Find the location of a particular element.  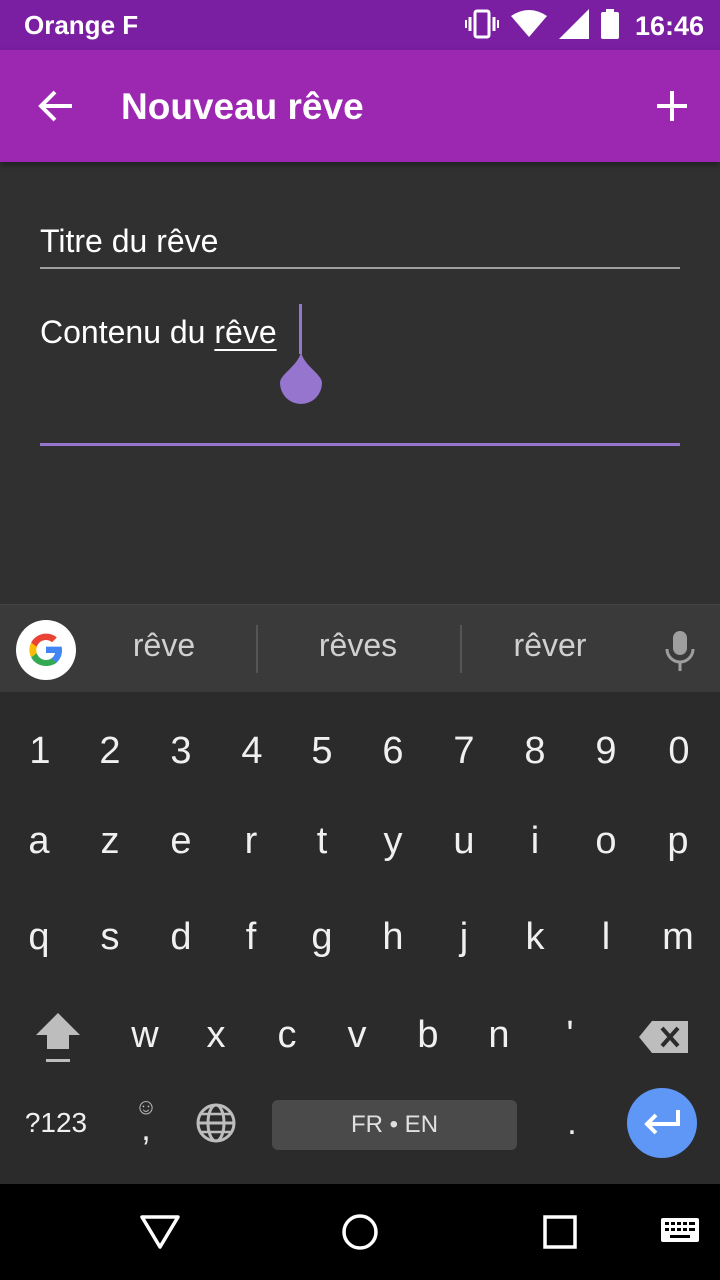

wifi-icon is located at coordinates (528, 26).